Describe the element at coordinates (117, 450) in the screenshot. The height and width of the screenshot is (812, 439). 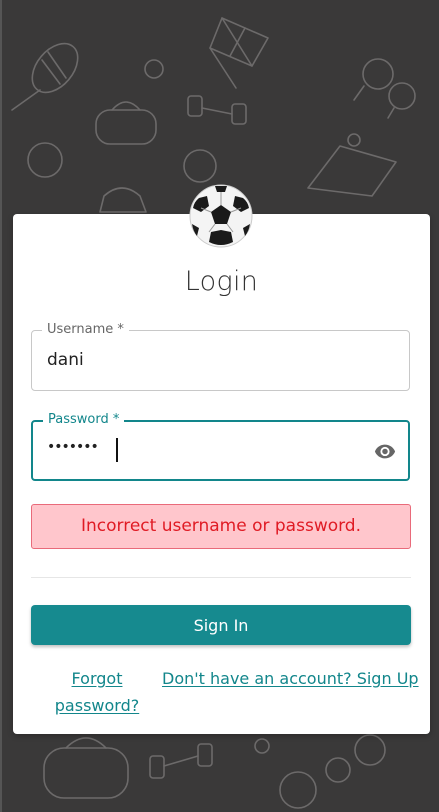
I see `text-caret` at that location.